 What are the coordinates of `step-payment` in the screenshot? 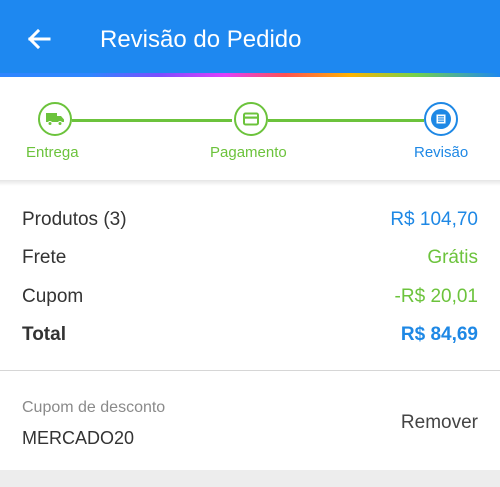 It's located at (251, 119).